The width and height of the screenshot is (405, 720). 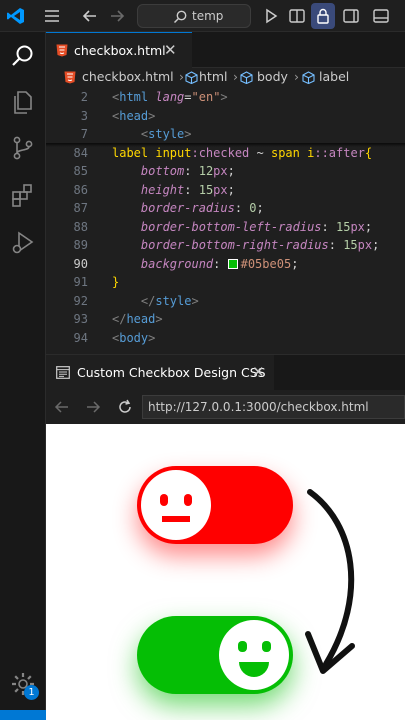 What do you see at coordinates (176, 505) in the screenshot?
I see `neutral-face-icon` at bounding box center [176, 505].